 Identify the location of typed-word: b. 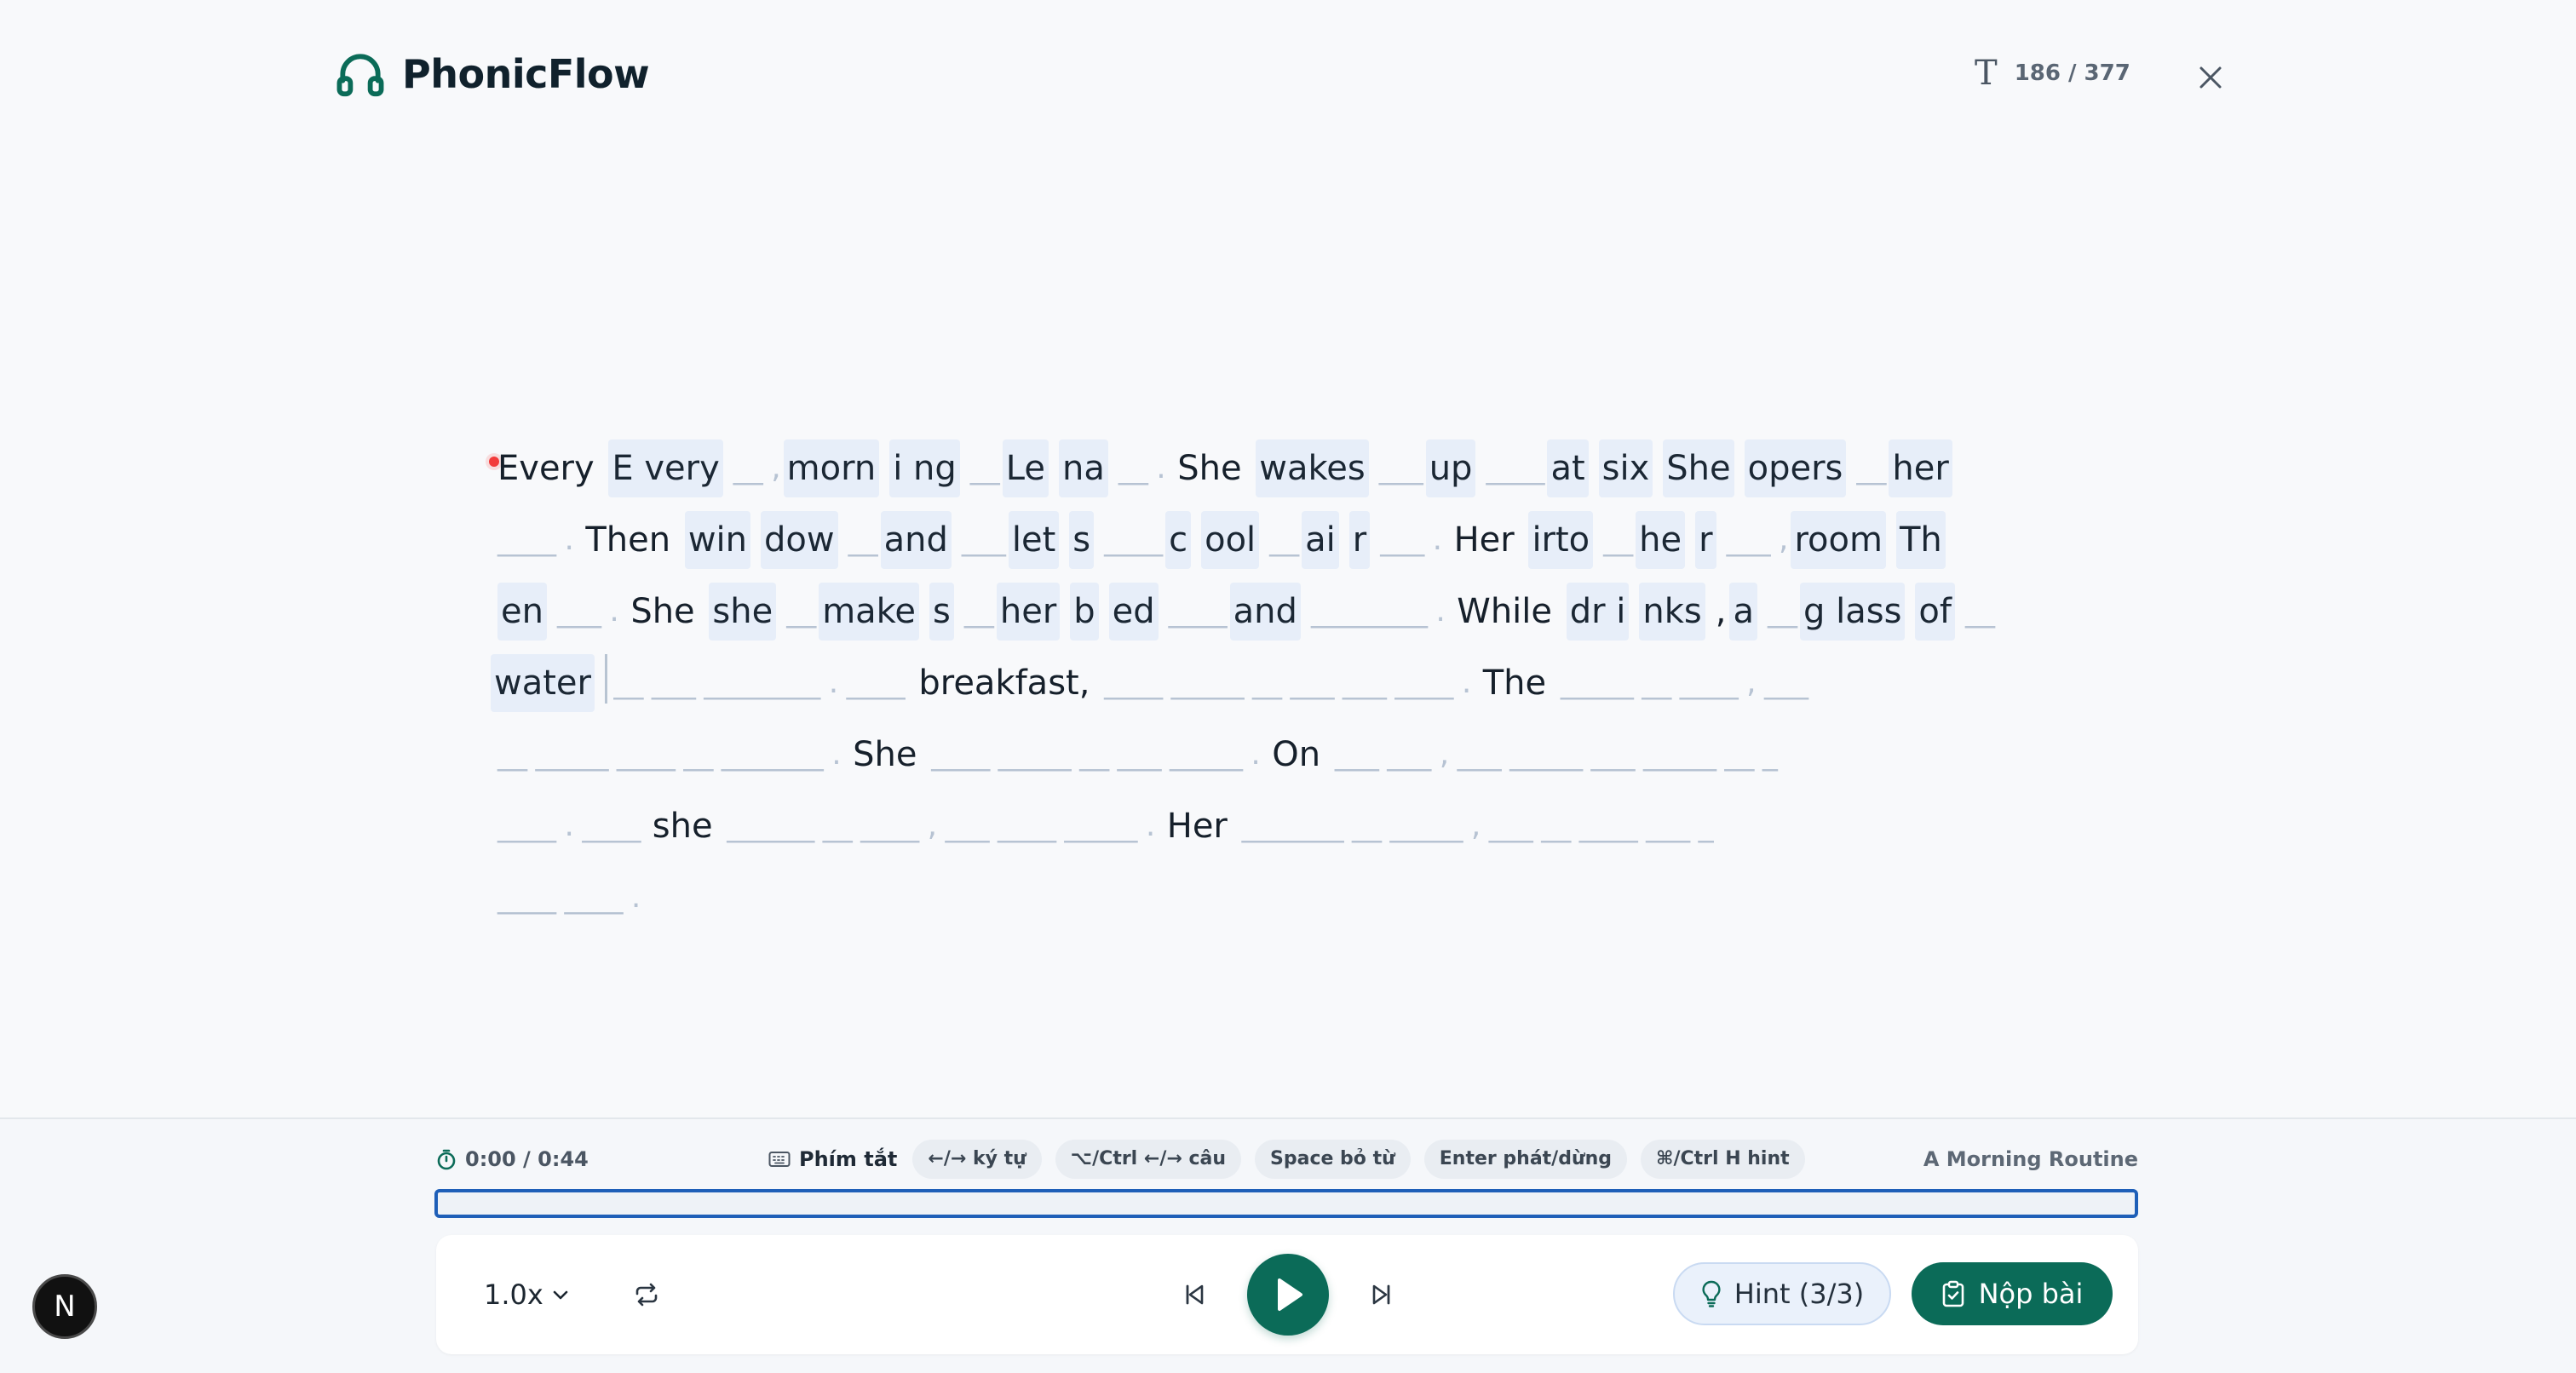
(1084, 612).